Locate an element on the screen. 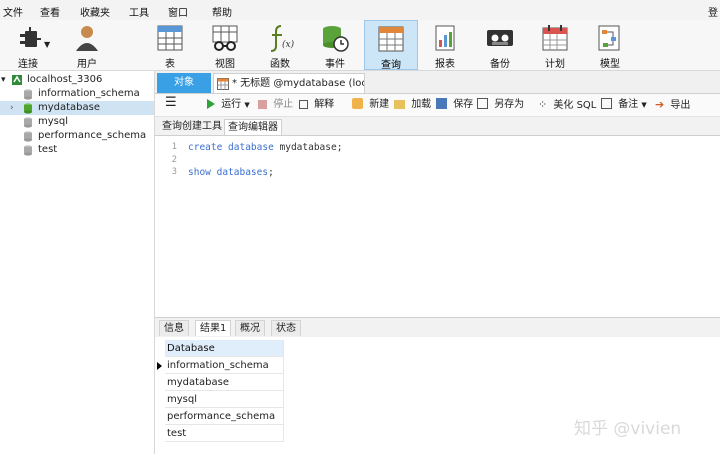  expand-chevron-down-icon: ▾ is located at coordinates (3, 80).